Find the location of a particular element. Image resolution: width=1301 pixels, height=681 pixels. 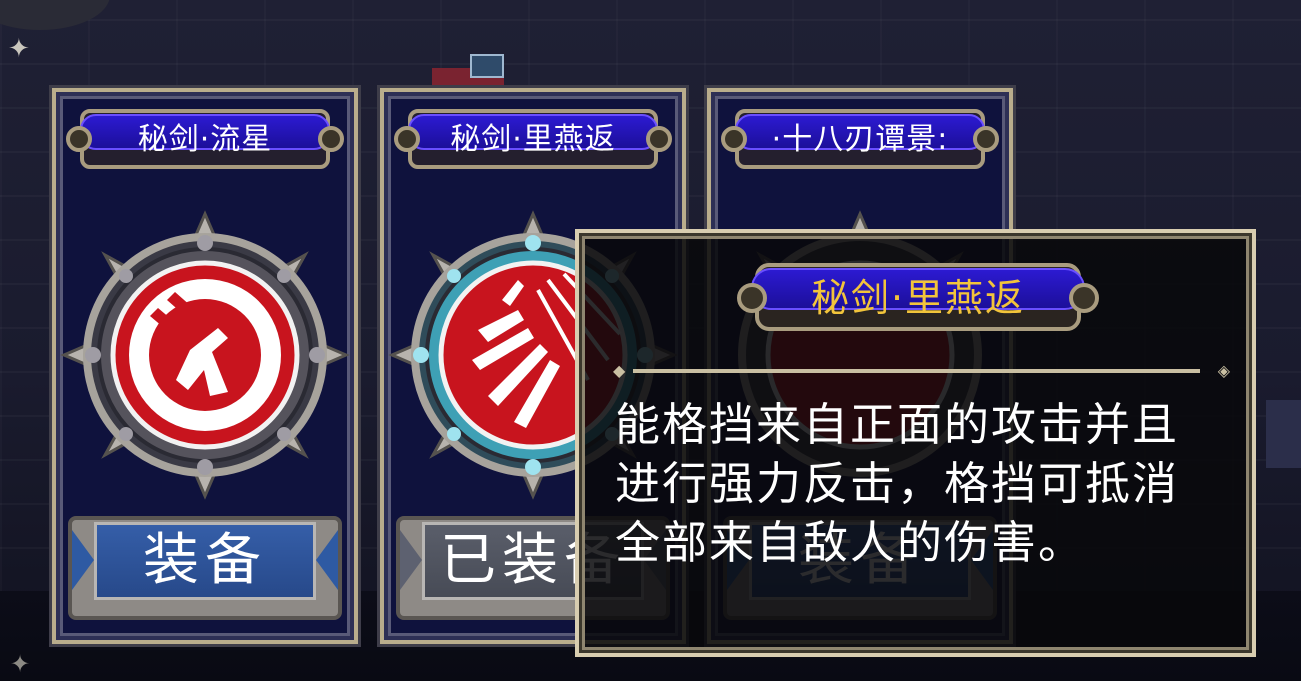

tooltip-title-plate: 秘剑·里燕返 is located at coordinates (918, 297).